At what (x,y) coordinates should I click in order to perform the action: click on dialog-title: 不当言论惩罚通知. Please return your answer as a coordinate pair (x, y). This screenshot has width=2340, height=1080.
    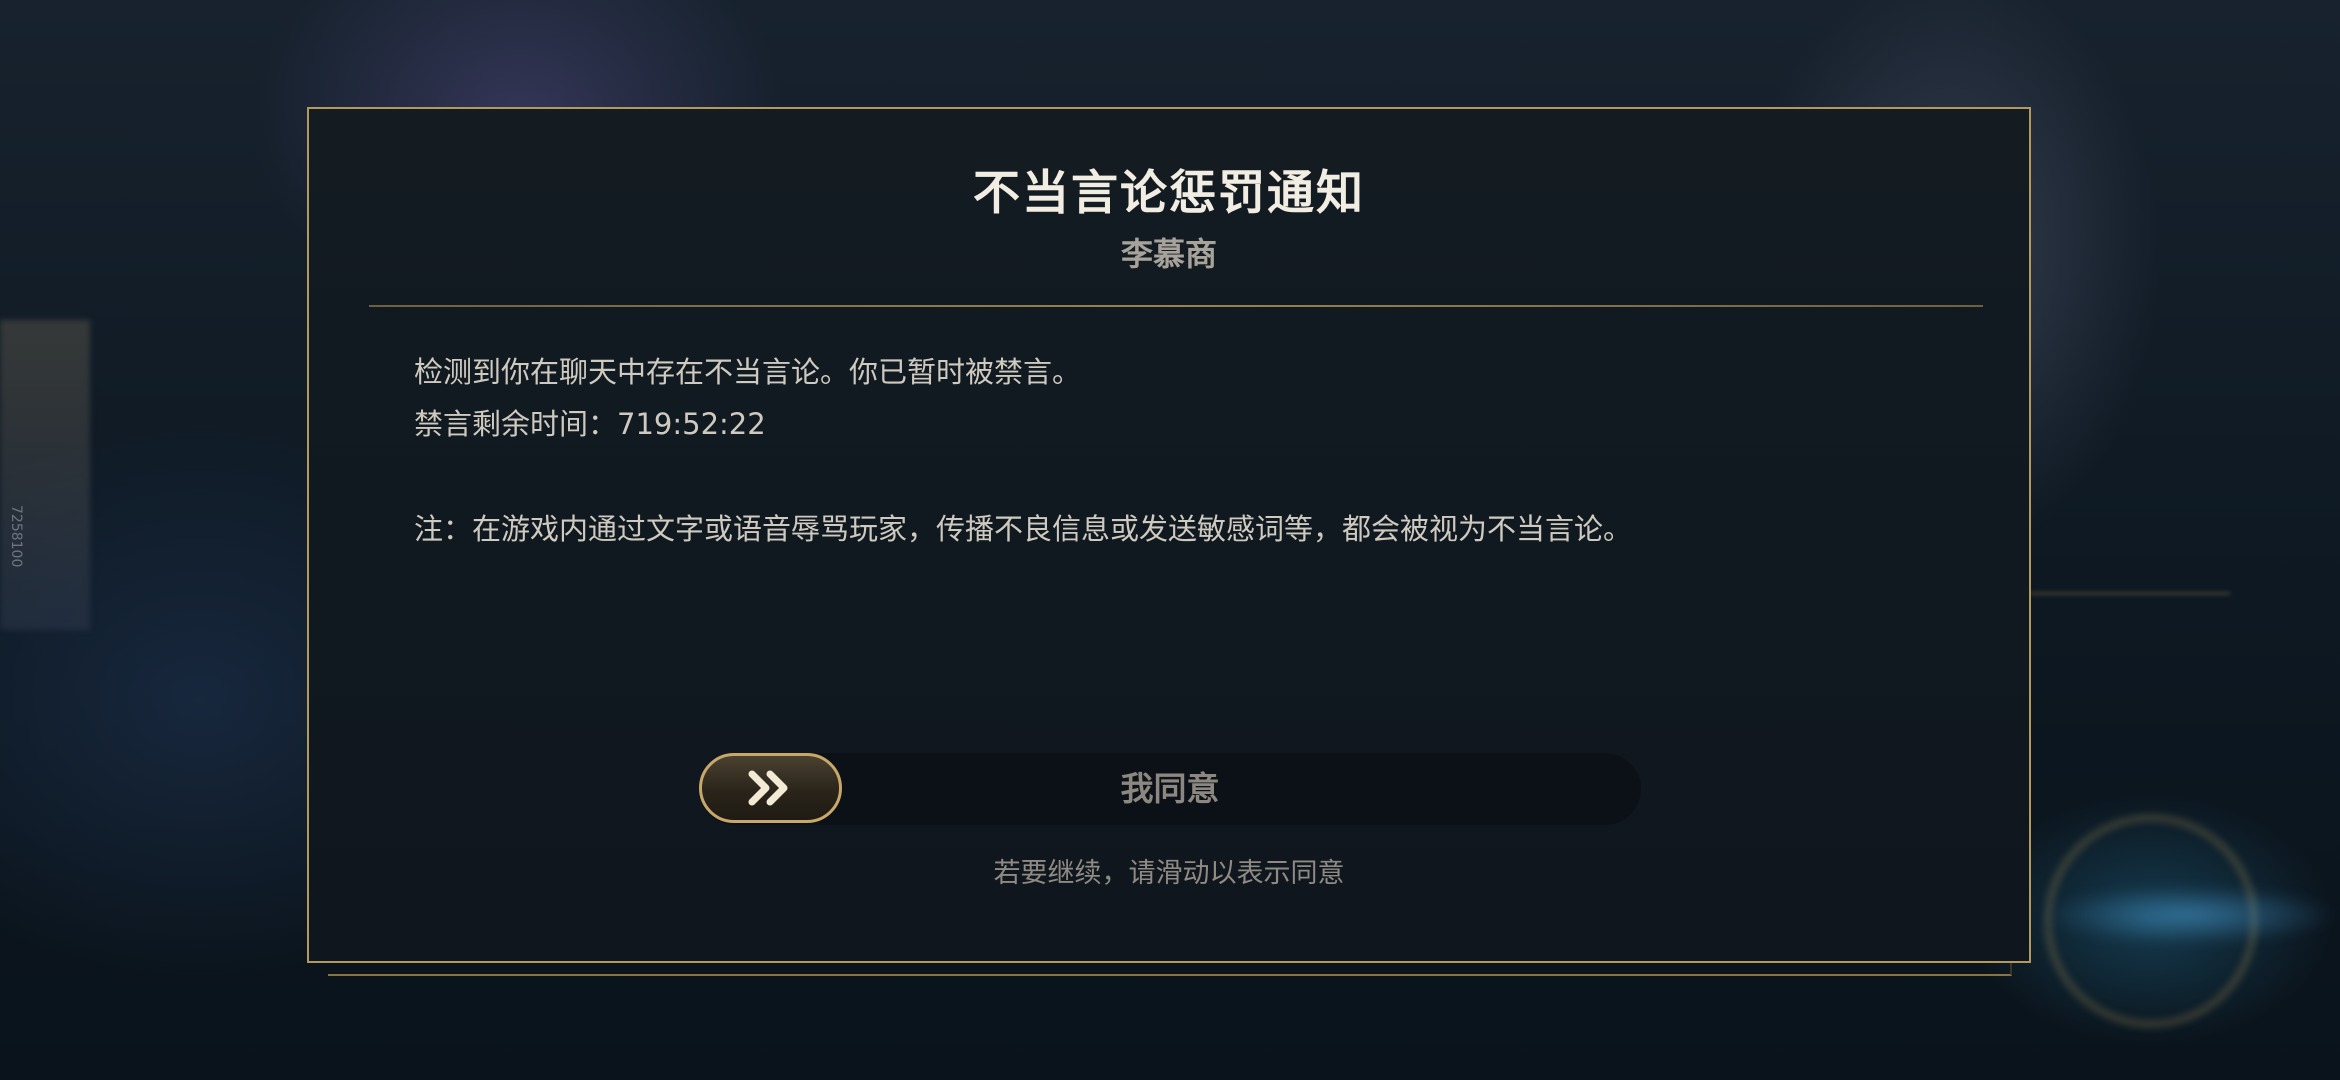
    Looking at the image, I should click on (1169, 193).